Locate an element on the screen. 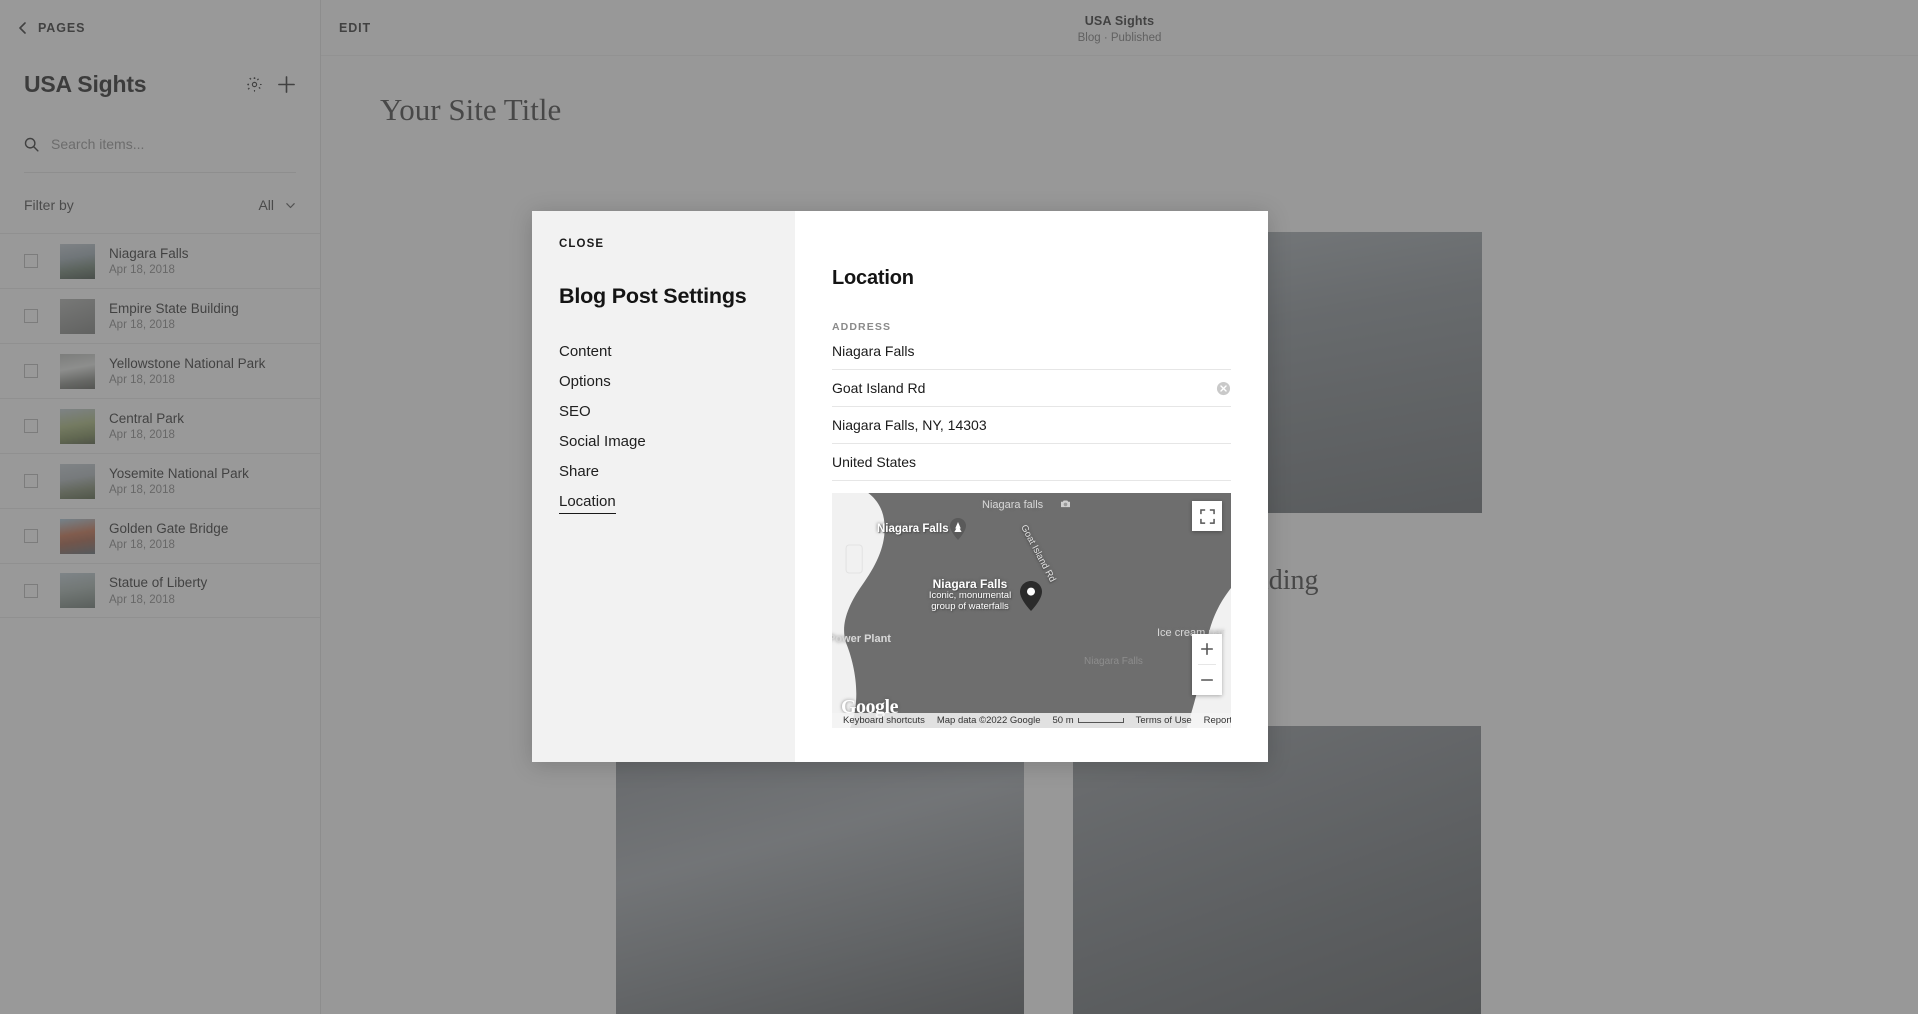 This screenshot has height=1014, width=1918. fullscreen-icon is located at coordinates (1207, 516).